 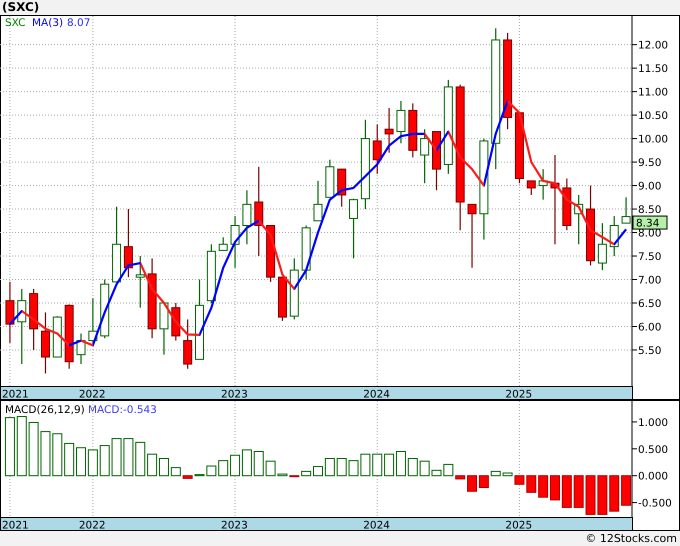 I want to click on axis-label: 10.00, so click(x=653, y=140).